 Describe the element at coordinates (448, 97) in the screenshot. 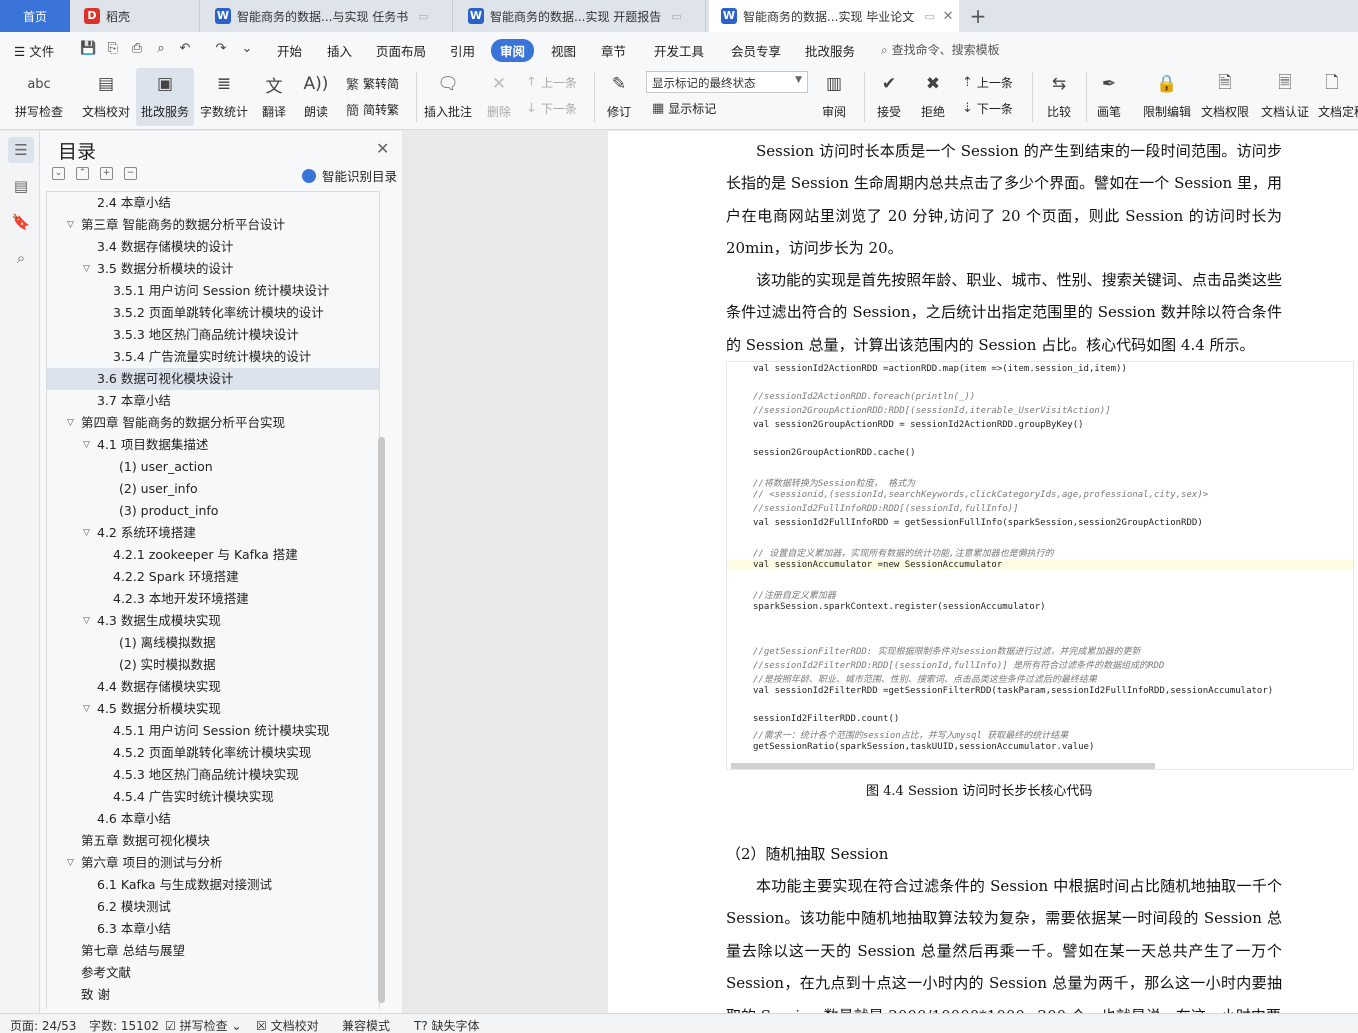

I see `insert-comment-button: 🗨 插入批注` at that location.